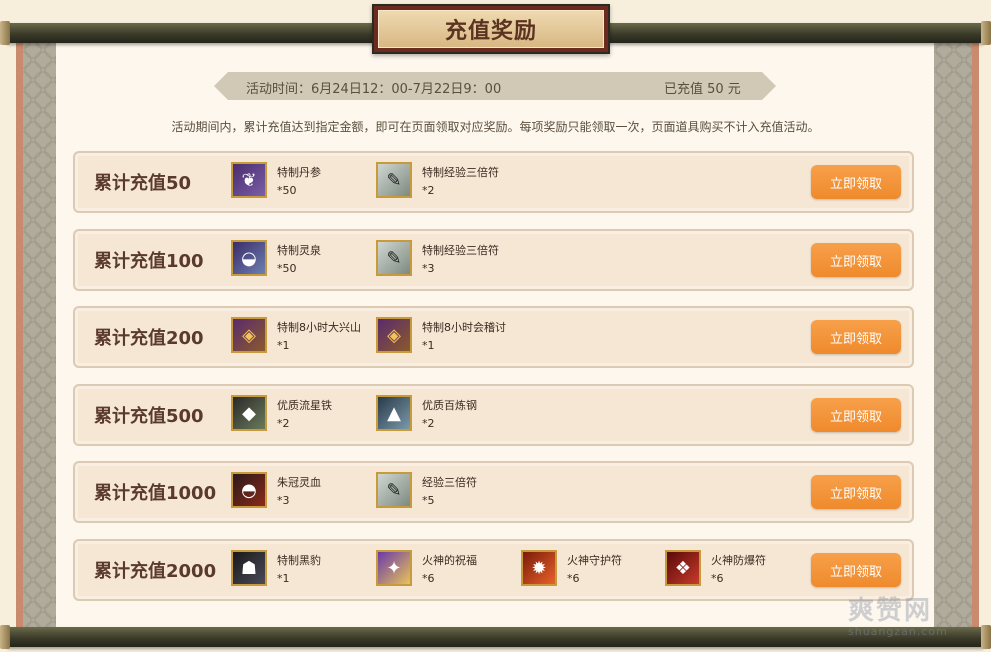  Describe the element at coordinates (594, 560) in the screenshot. I see `item-name: 火神守护符` at that location.